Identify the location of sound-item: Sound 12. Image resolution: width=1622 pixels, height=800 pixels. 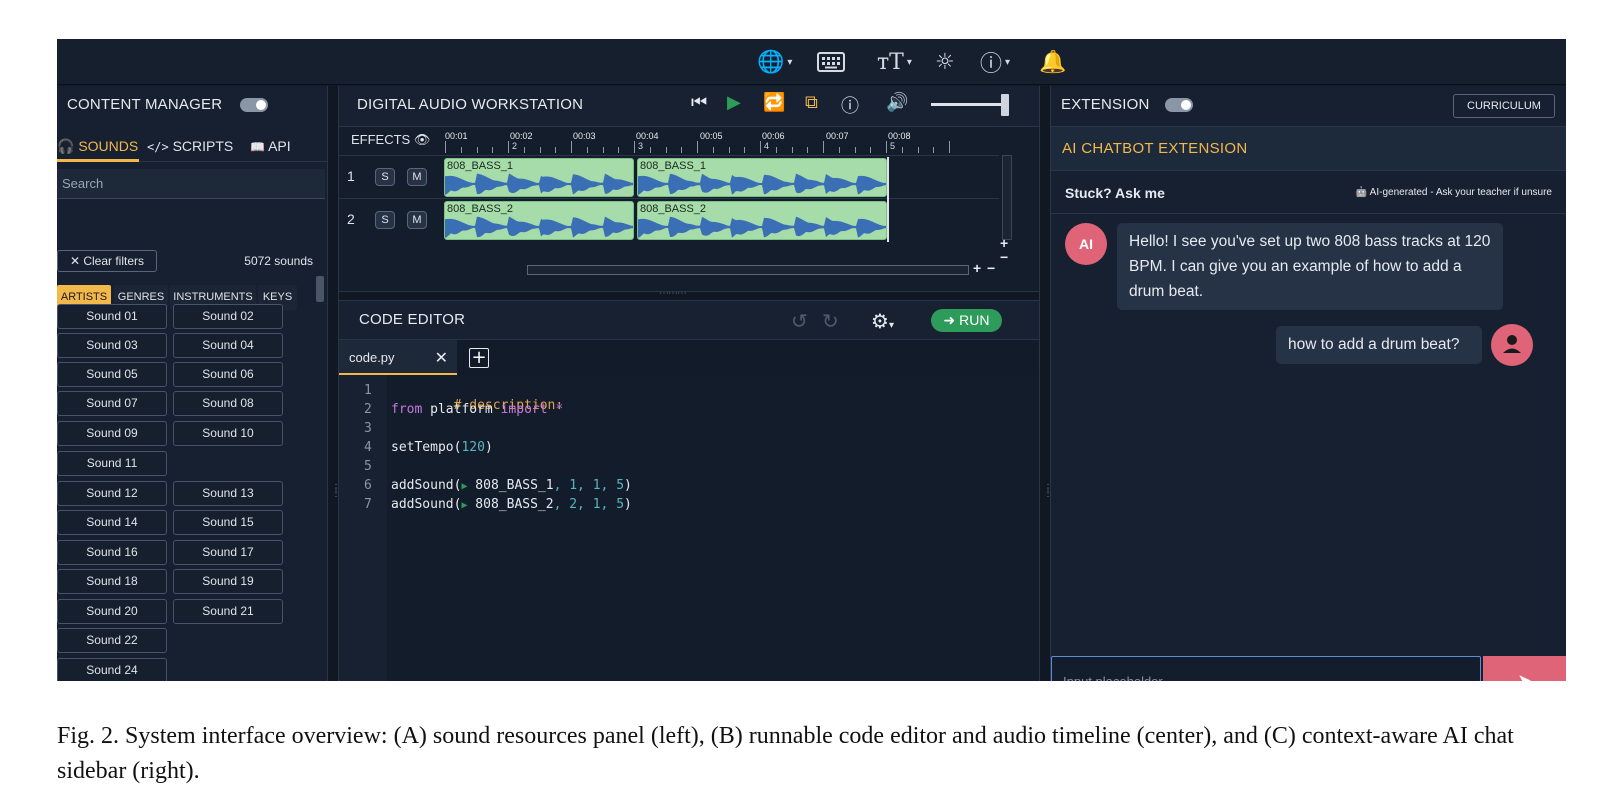
(112, 493).